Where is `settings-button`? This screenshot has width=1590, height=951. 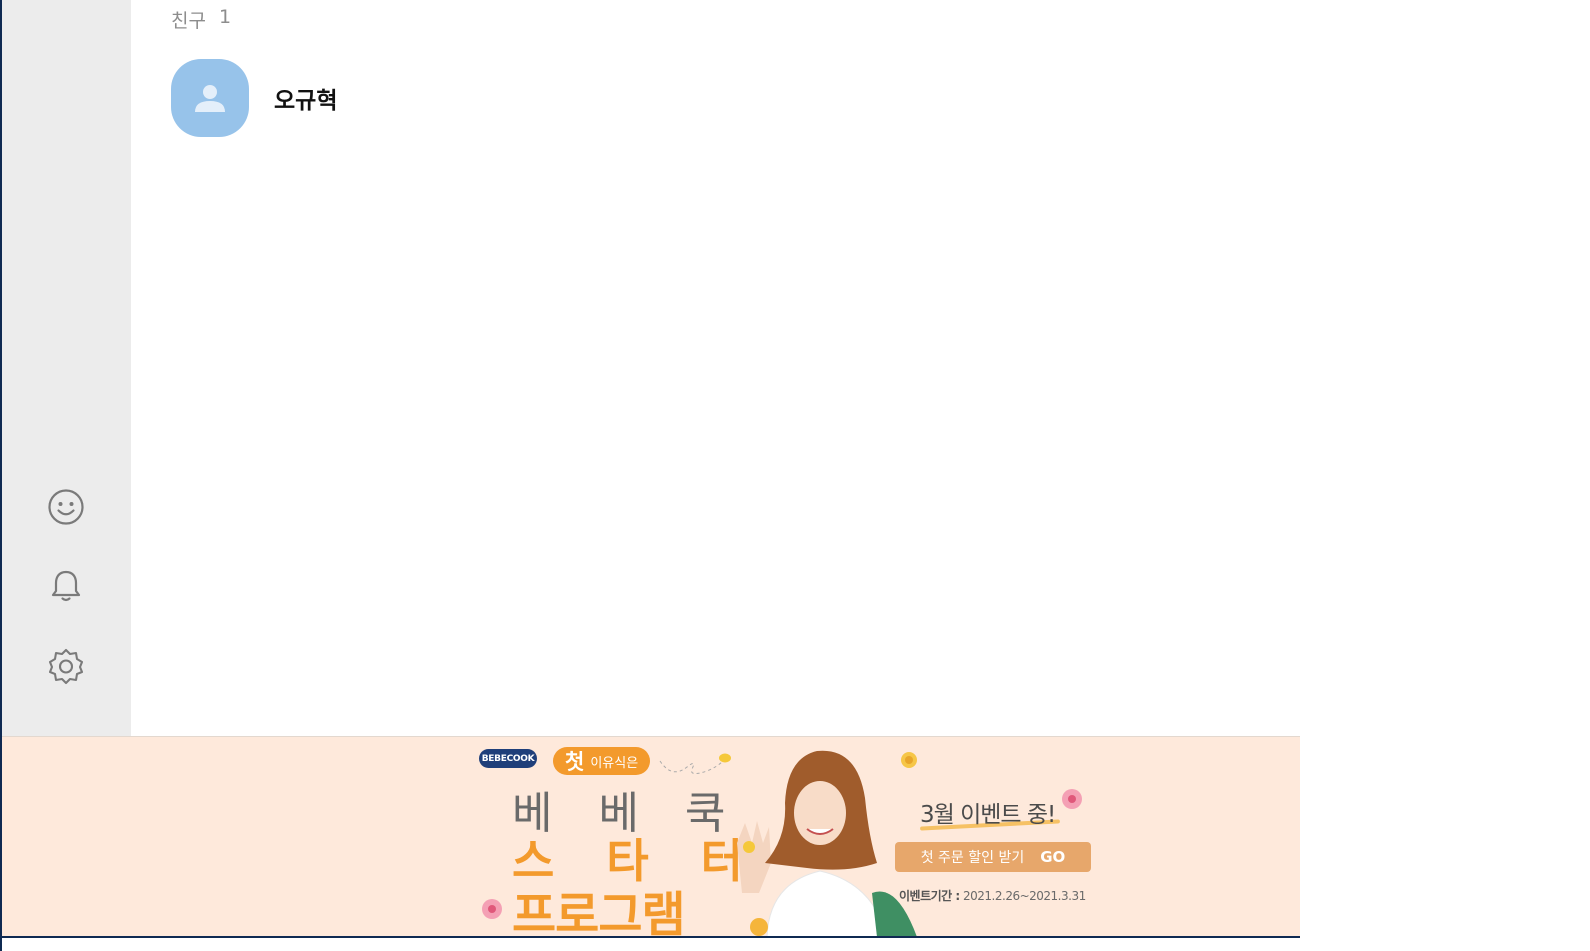 settings-button is located at coordinates (66, 666).